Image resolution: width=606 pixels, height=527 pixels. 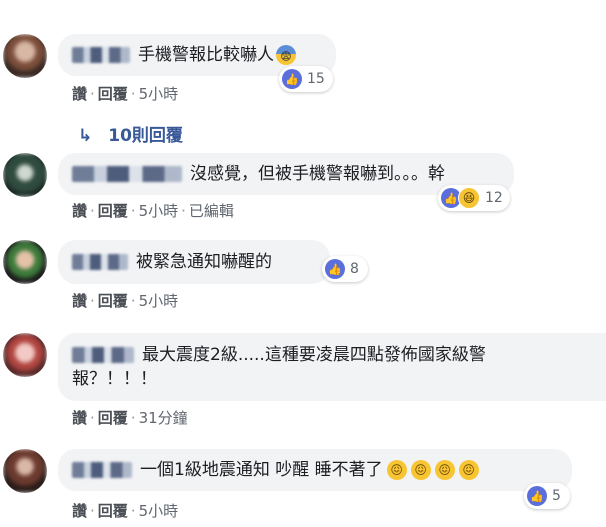 I want to click on reaction-count: 12, so click(x=494, y=198).